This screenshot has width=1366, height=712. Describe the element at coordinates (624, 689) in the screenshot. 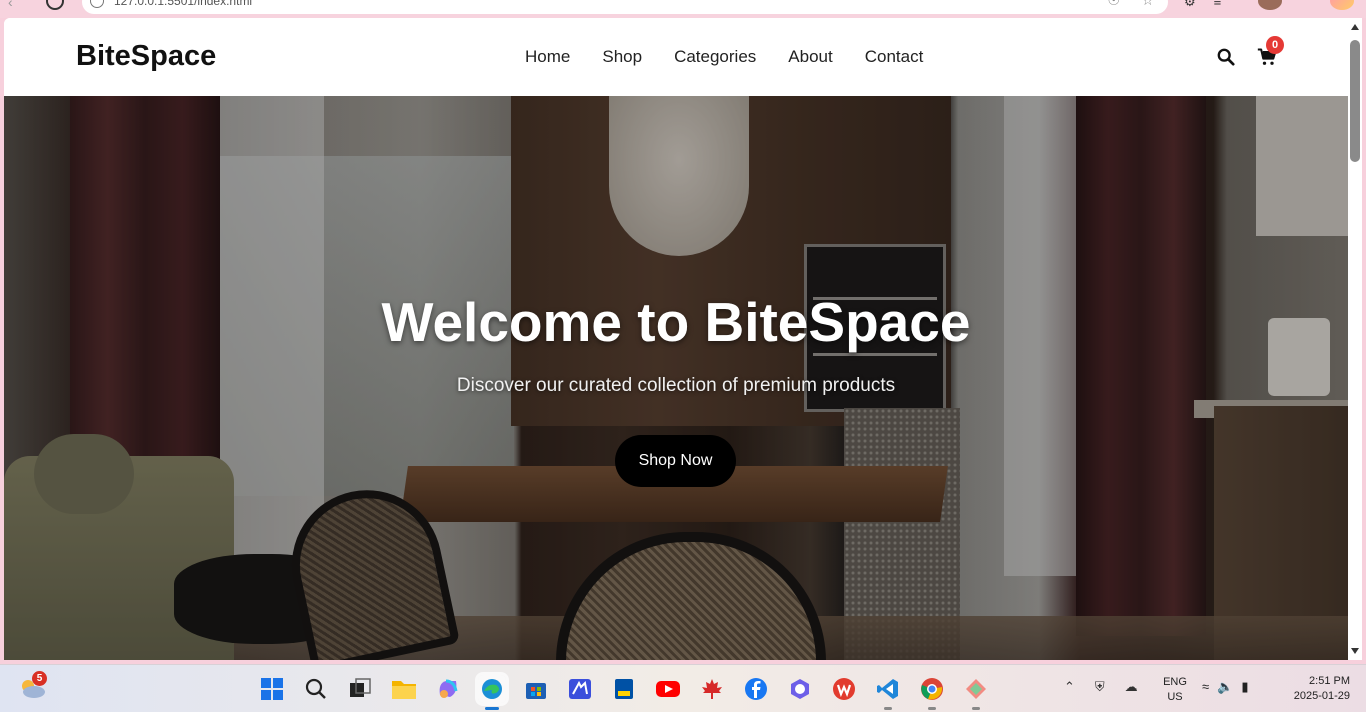

I see `rbc-icon` at that location.